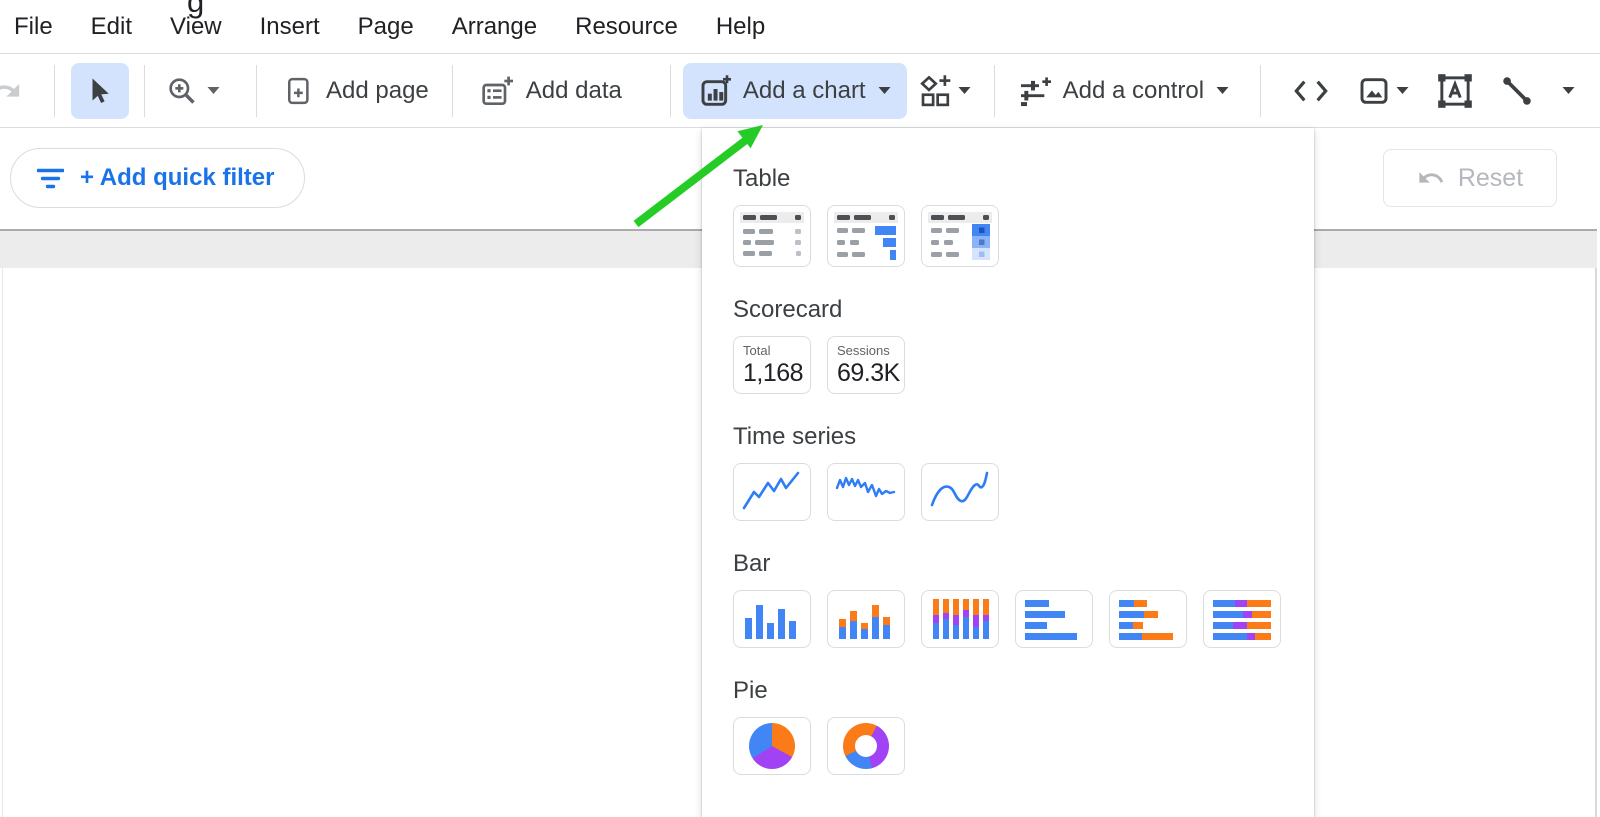 The width and height of the screenshot is (1600, 817). Describe the element at coordinates (196, 9) in the screenshot. I see `report-title-fragment: g` at that location.